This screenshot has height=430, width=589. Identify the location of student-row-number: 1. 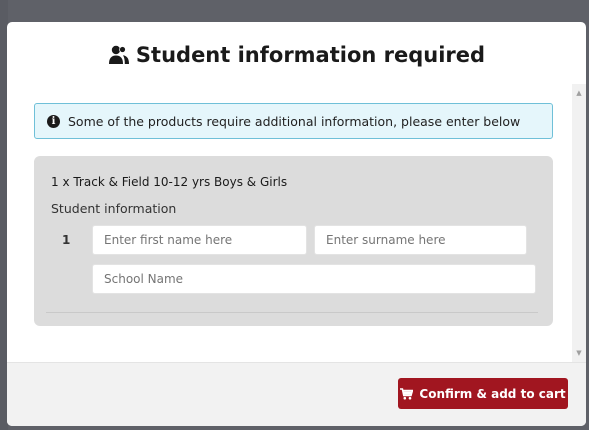
(66, 240).